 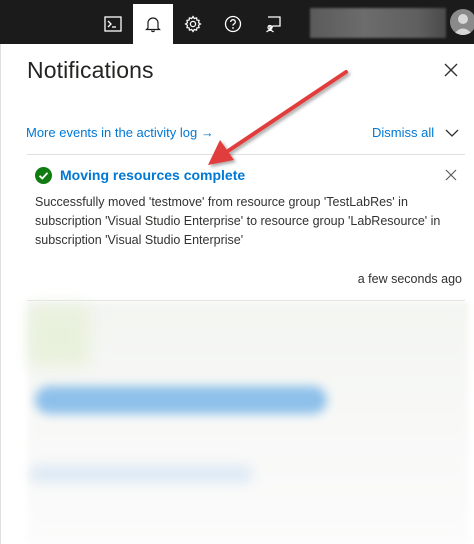 What do you see at coordinates (90, 70) in the screenshot?
I see `panel-title: Notifications` at bounding box center [90, 70].